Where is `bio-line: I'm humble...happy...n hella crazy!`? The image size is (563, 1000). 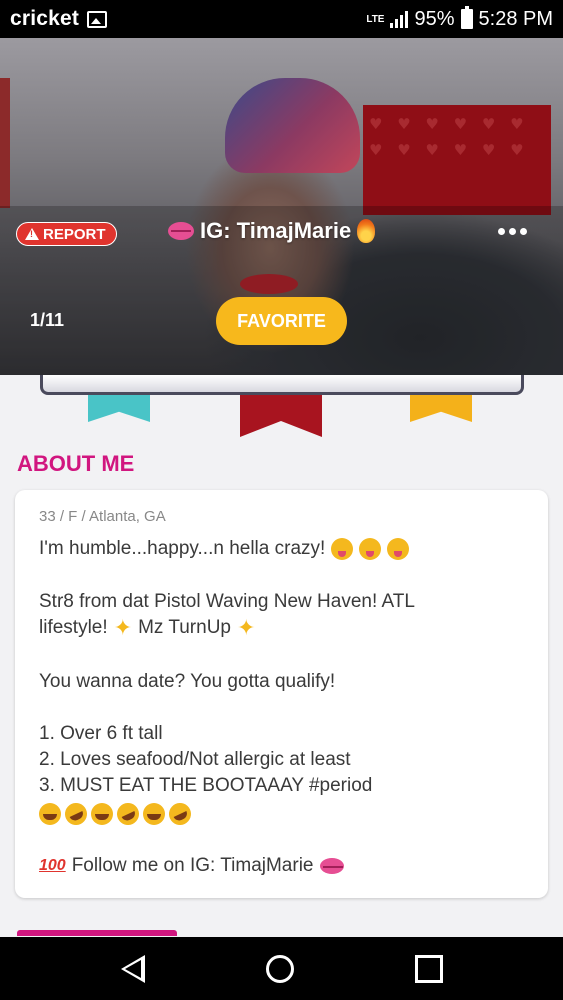
bio-line: I'm humble...happy...n hella crazy! is located at coordinates (224, 549).